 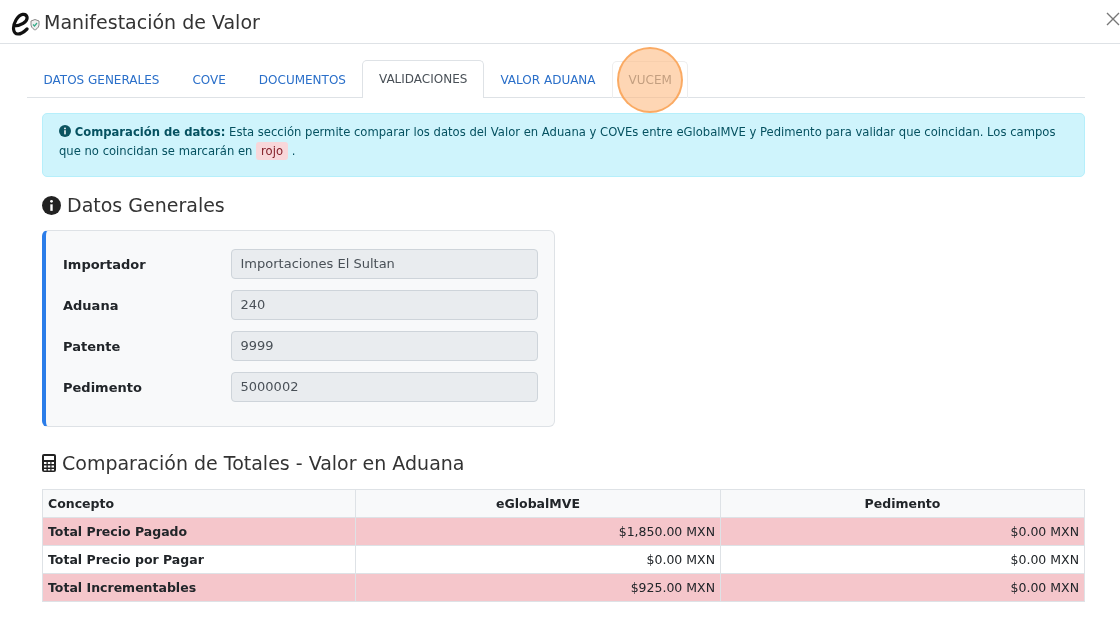 What do you see at coordinates (384, 346) in the screenshot?
I see `input-field: 9999` at bounding box center [384, 346].